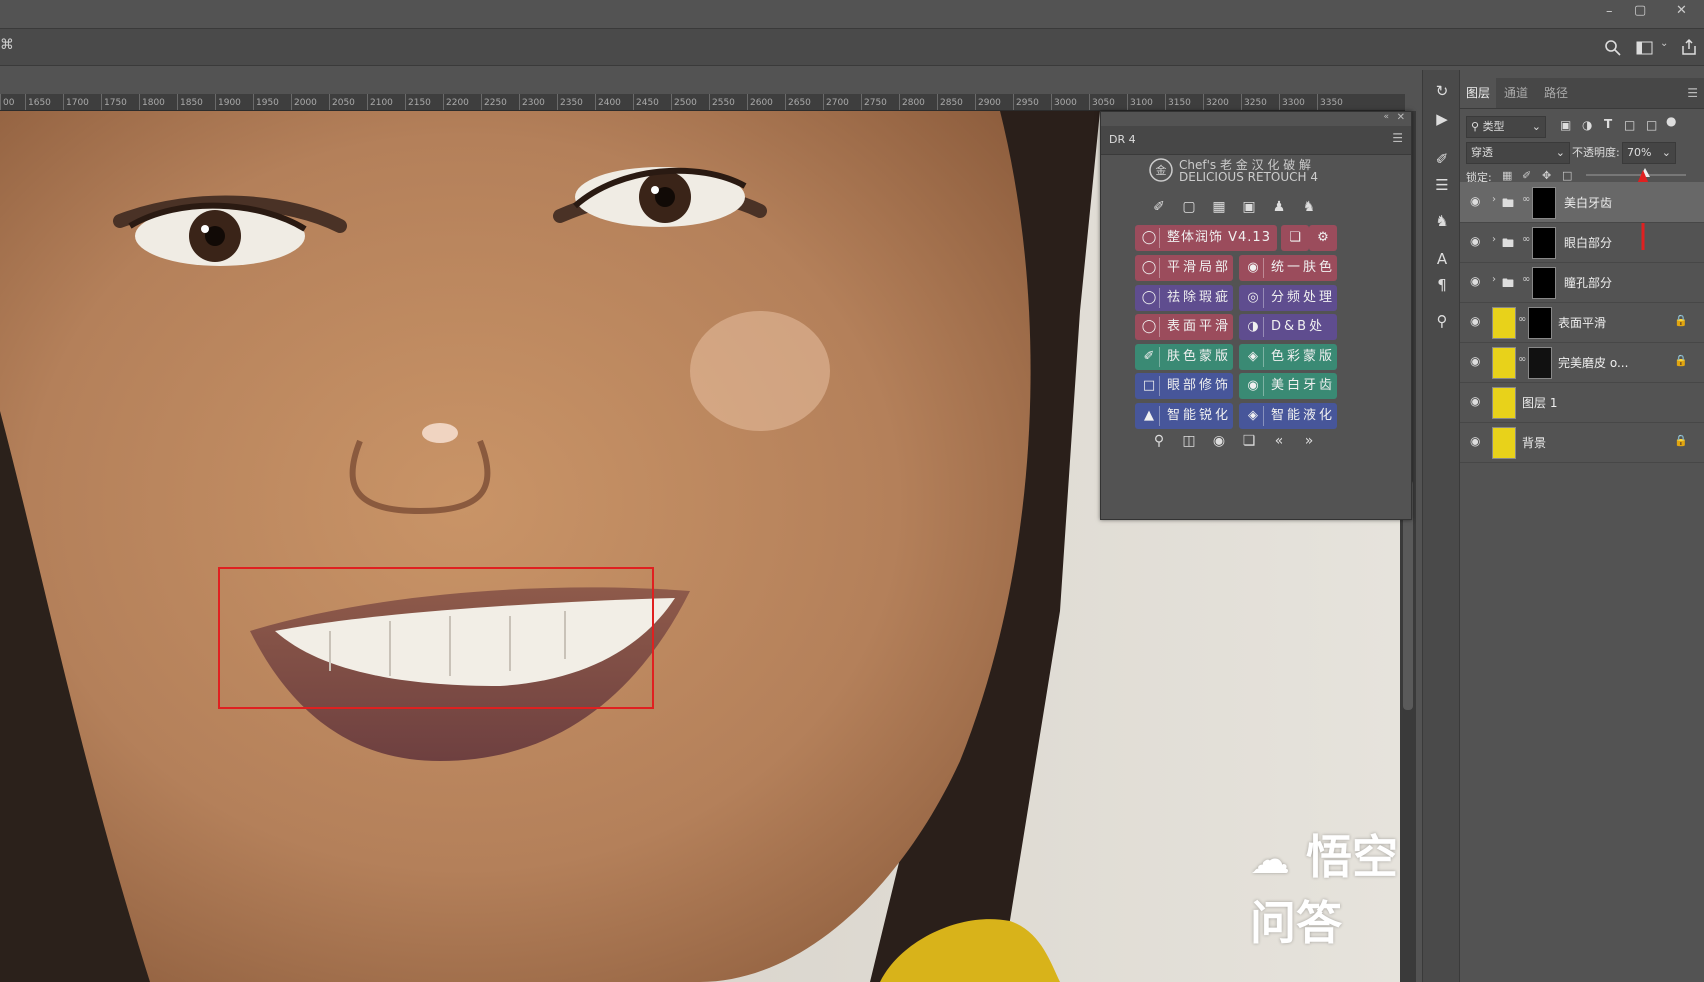 This screenshot has height=982, width=1704. What do you see at coordinates (1206, 238) in the screenshot?
I see `overall-retouch-button: ◯ 整体润饰 V4.13` at bounding box center [1206, 238].